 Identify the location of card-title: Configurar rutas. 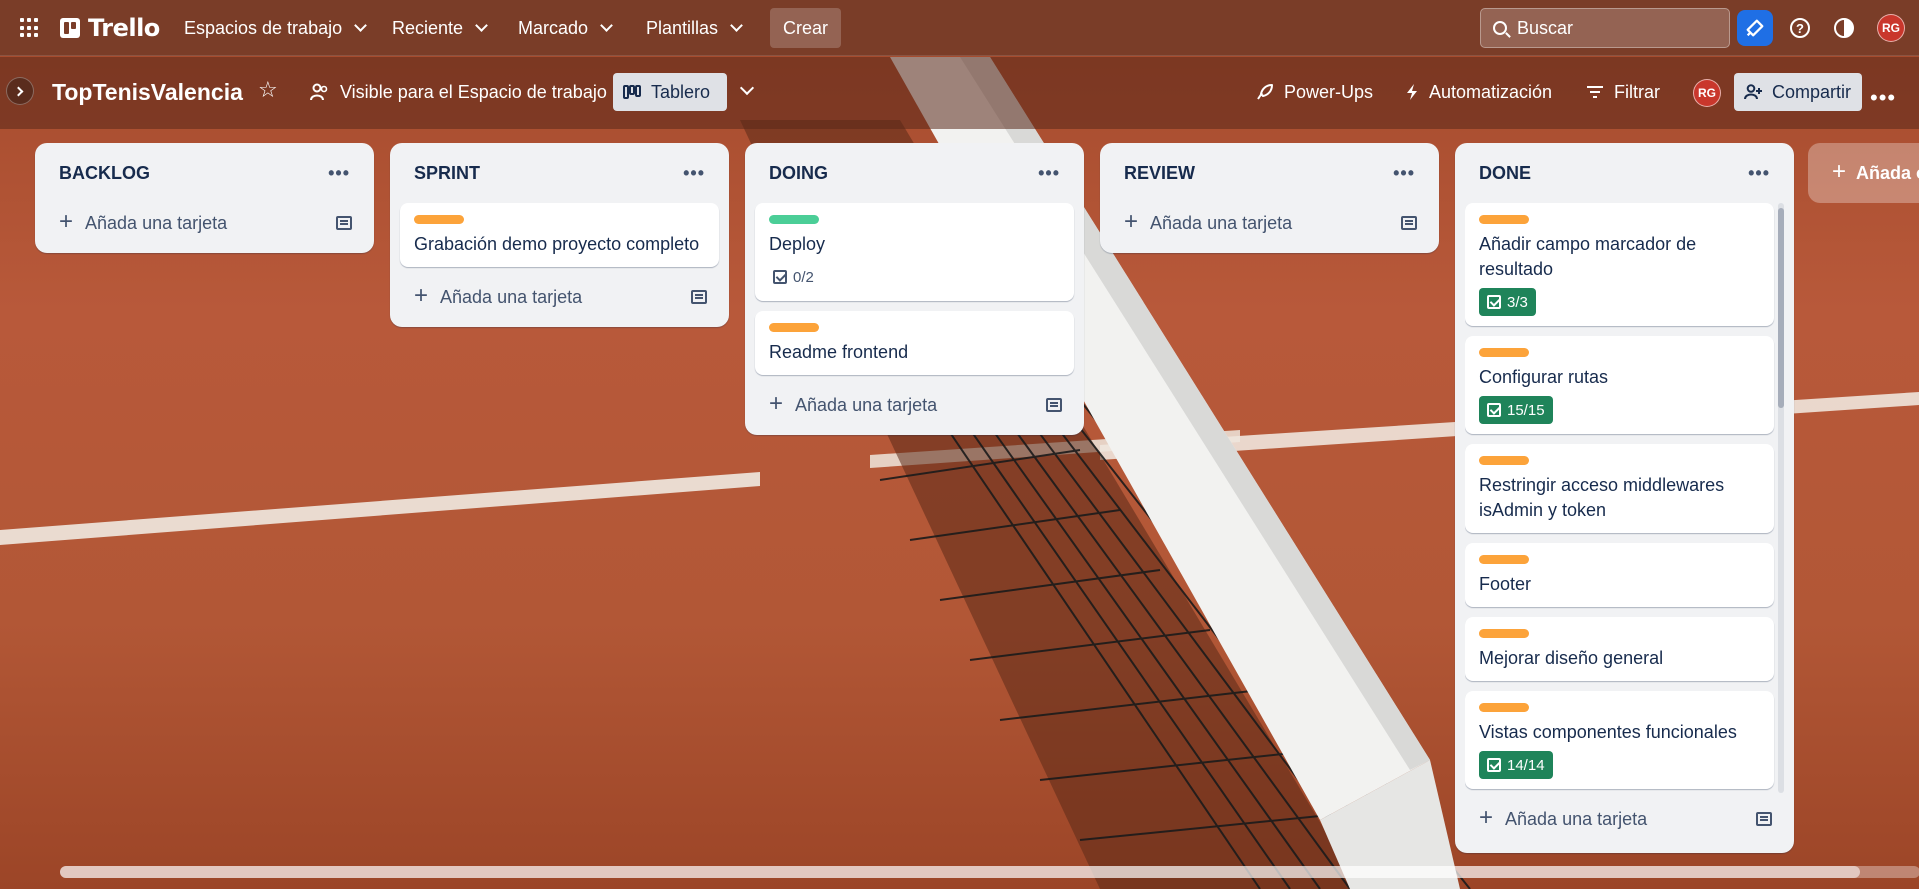
(1544, 377).